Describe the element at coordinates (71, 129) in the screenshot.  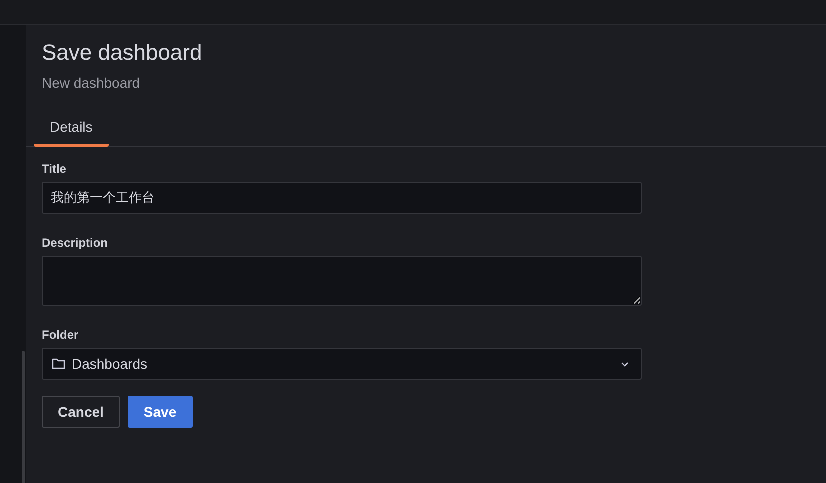
I see `details-tab: Details` at that location.